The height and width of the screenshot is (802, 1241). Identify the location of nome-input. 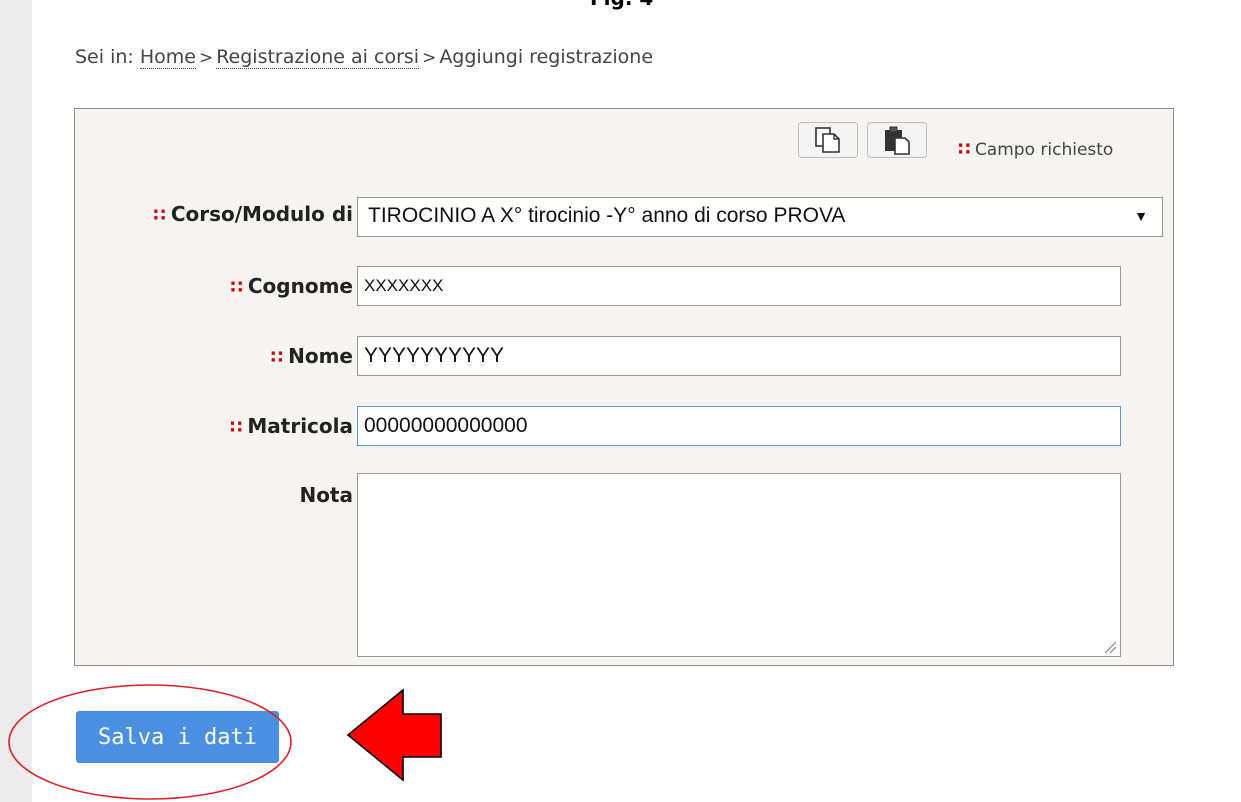
(739, 356).